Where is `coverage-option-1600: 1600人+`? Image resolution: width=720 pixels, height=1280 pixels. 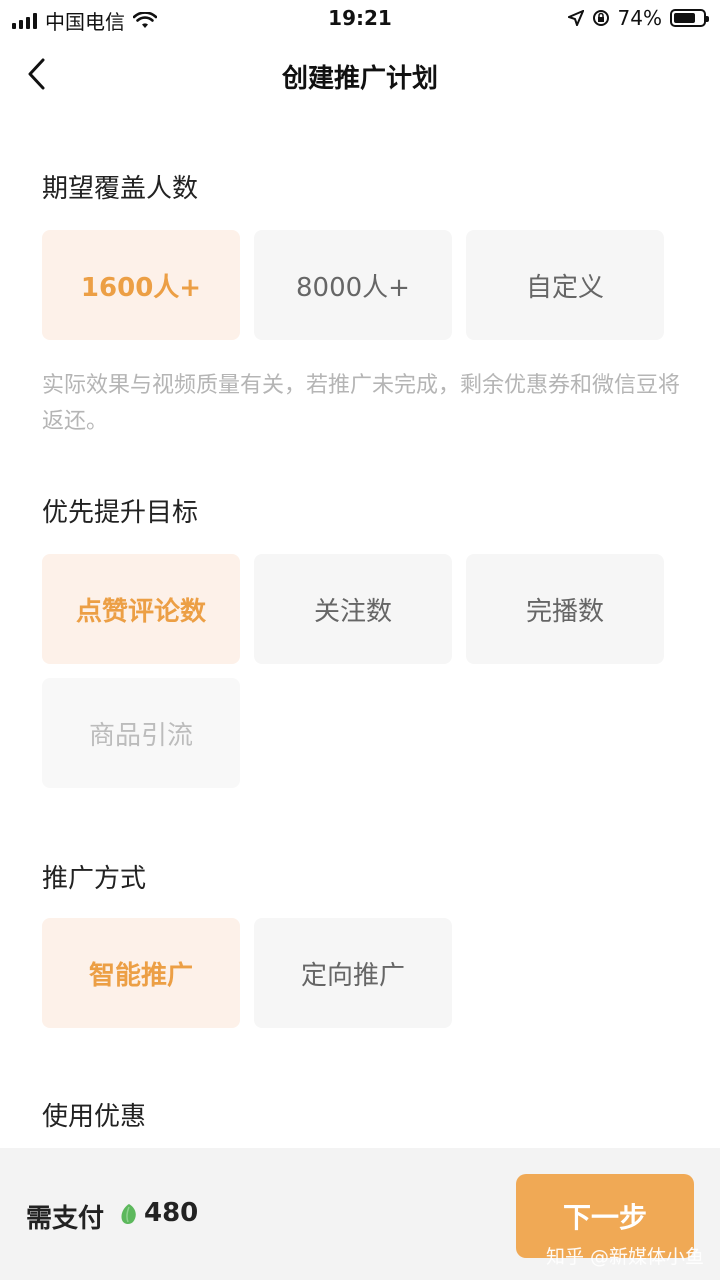
coverage-option-1600: 1600人+ is located at coordinates (141, 285).